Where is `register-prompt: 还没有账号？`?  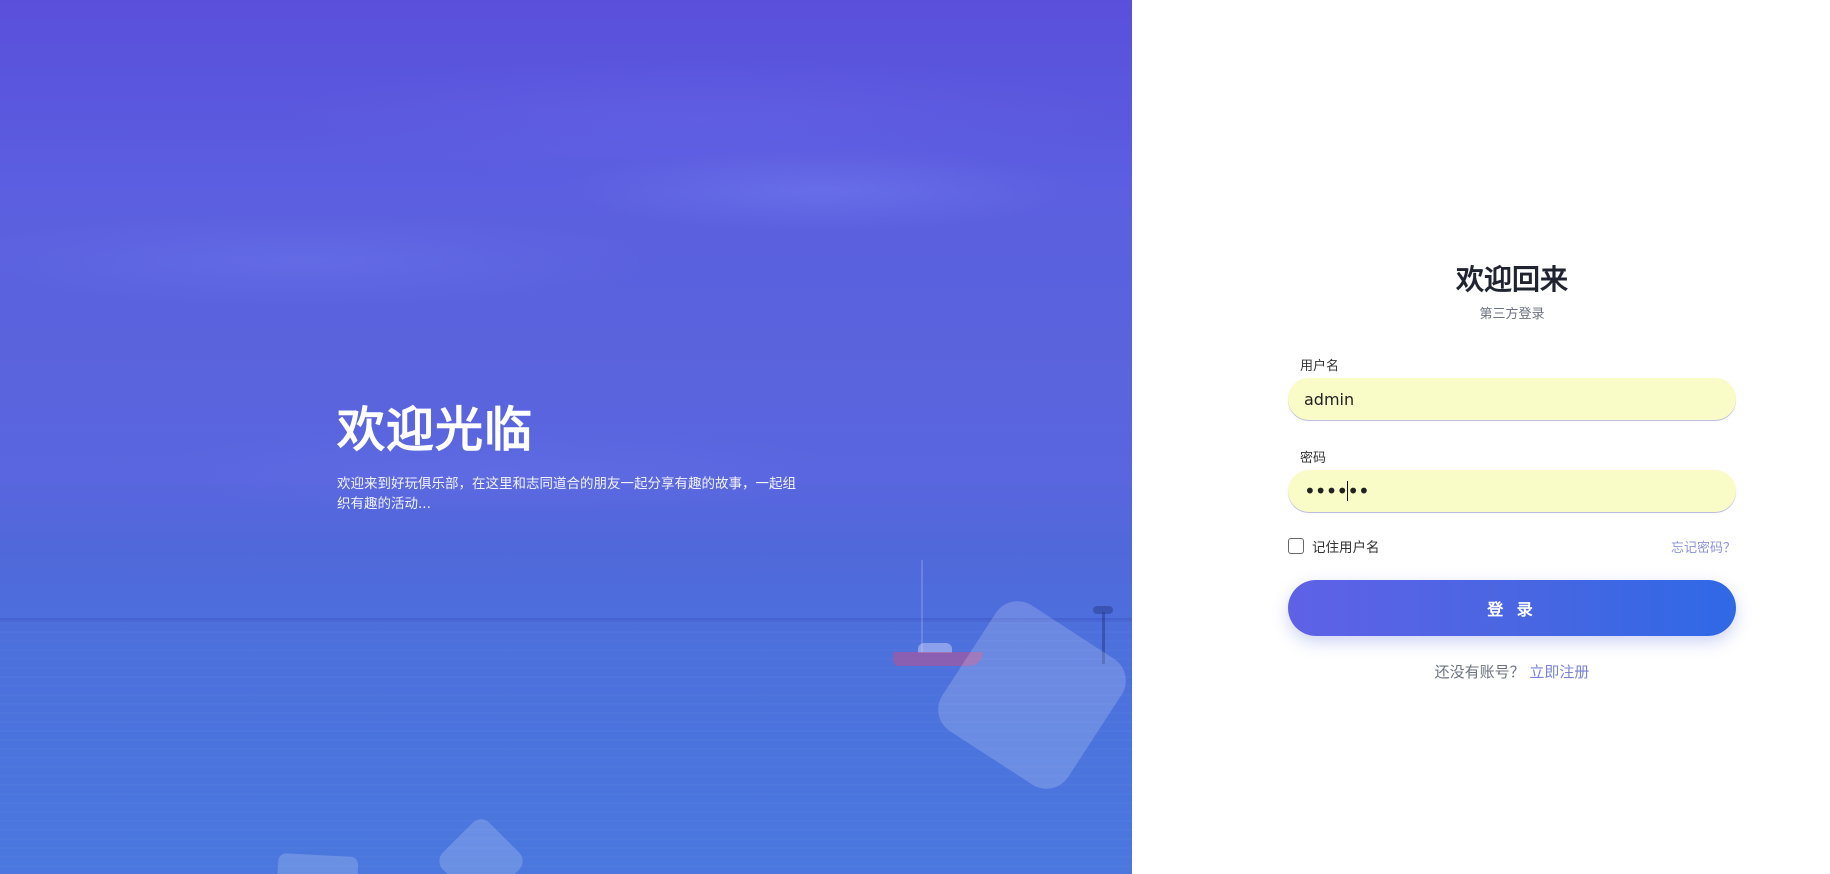
register-prompt: 还没有账号？ is located at coordinates (1479, 672).